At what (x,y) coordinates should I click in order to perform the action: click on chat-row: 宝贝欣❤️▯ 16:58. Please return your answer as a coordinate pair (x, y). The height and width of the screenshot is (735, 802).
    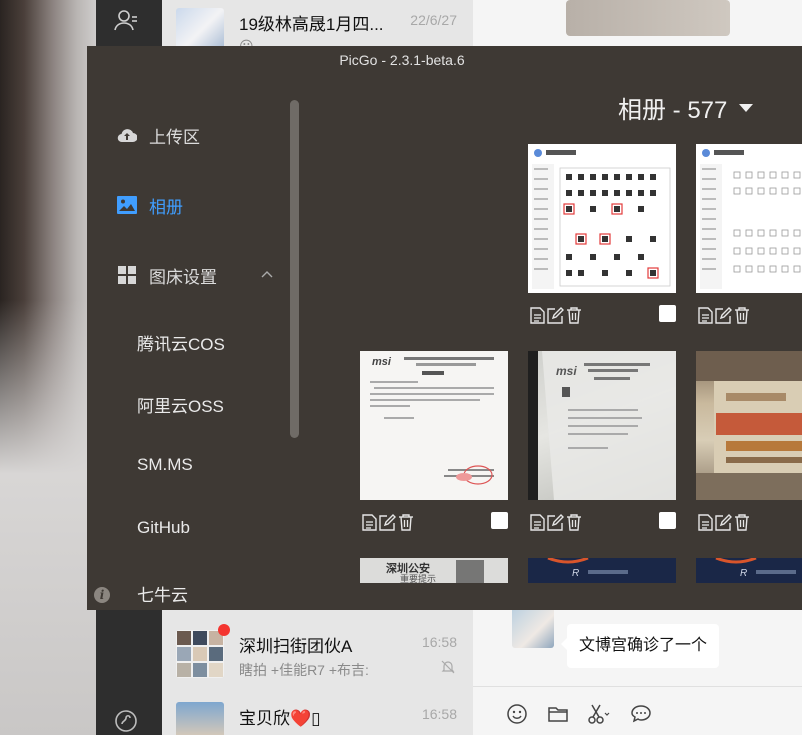
    Looking at the image, I should click on (317, 714).